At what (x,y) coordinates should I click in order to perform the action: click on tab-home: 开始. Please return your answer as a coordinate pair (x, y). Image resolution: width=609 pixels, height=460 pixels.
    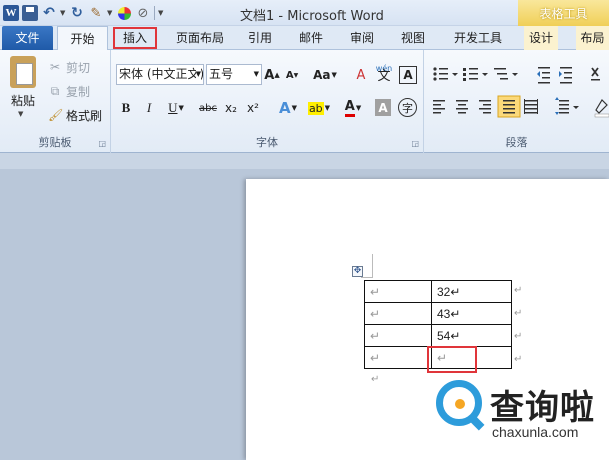
    Looking at the image, I should click on (82, 38).